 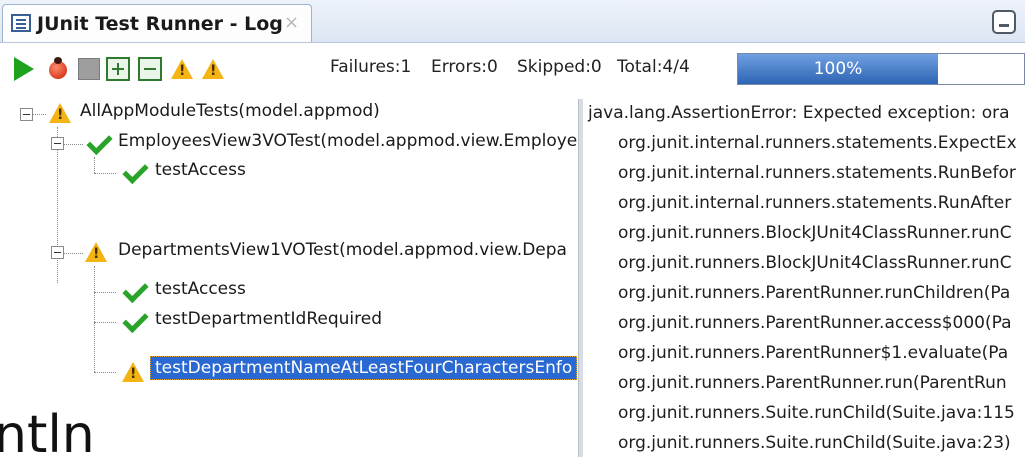 I want to click on tree-node-suite: AllAppModuleTests(model.appmod), so click(x=289, y=114).